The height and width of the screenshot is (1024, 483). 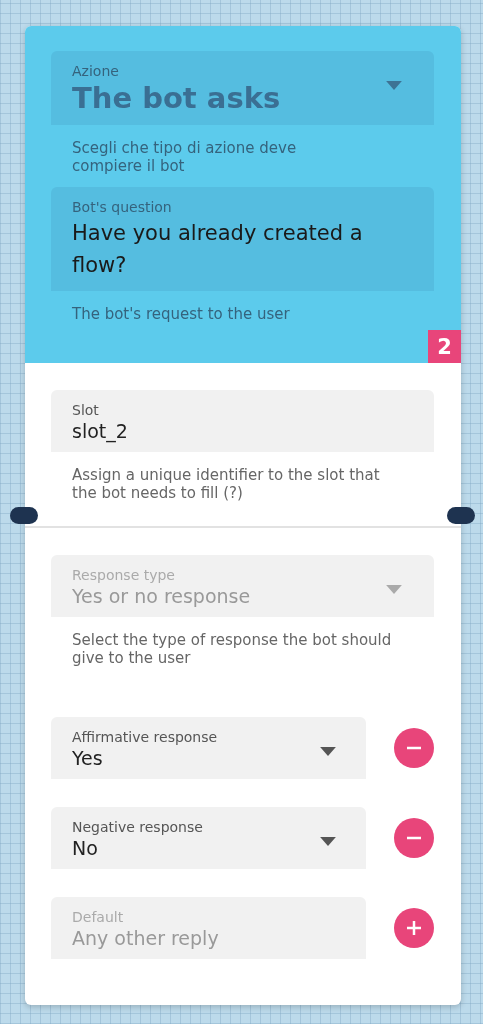 I want to click on helper-text: Select the type of response the bot should give to the user, so click(x=232, y=649).